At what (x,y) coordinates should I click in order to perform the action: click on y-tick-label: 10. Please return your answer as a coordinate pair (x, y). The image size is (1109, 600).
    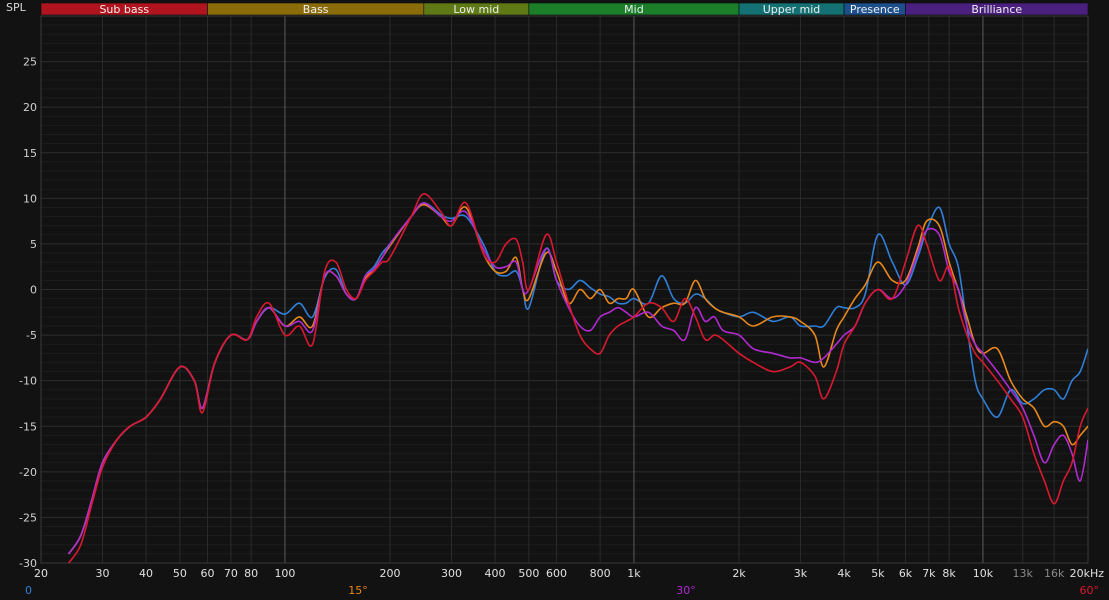
    Looking at the image, I should click on (30, 198).